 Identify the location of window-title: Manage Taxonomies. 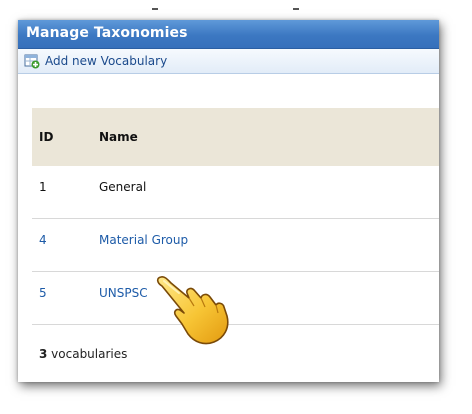
(107, 33).